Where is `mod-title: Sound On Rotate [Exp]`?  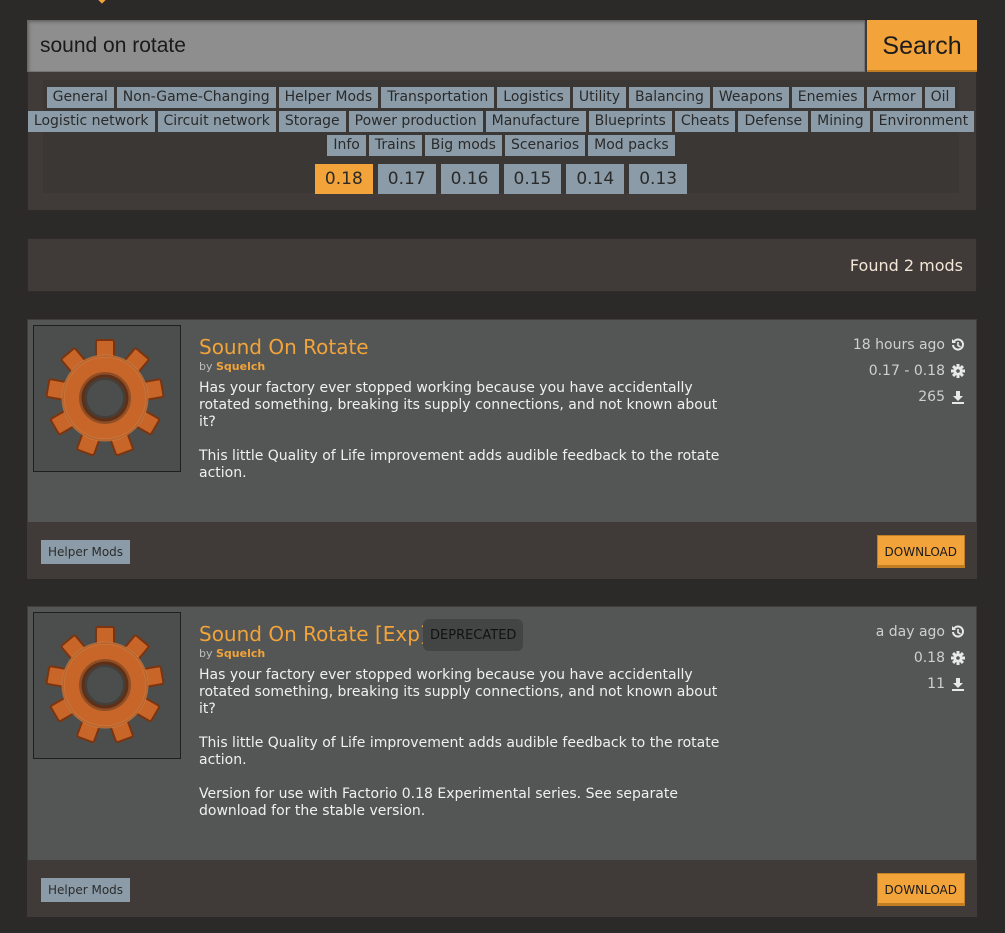 mod-title: Sound On Rotate [Exp] is located at coordinates (313, 634).